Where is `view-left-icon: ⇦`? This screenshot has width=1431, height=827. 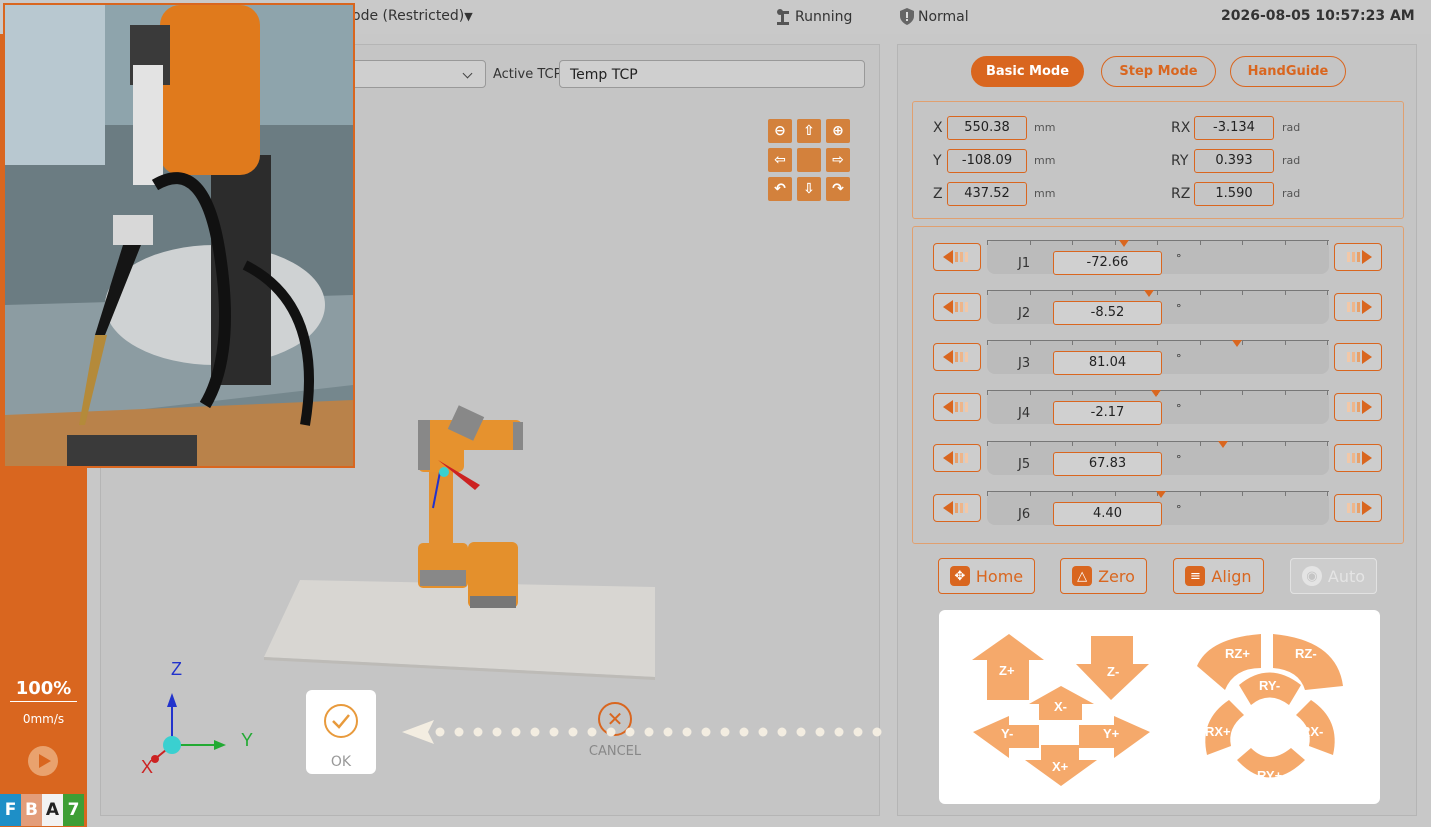 view-left-icon: ⇦ is located at coordinates (780, 160).